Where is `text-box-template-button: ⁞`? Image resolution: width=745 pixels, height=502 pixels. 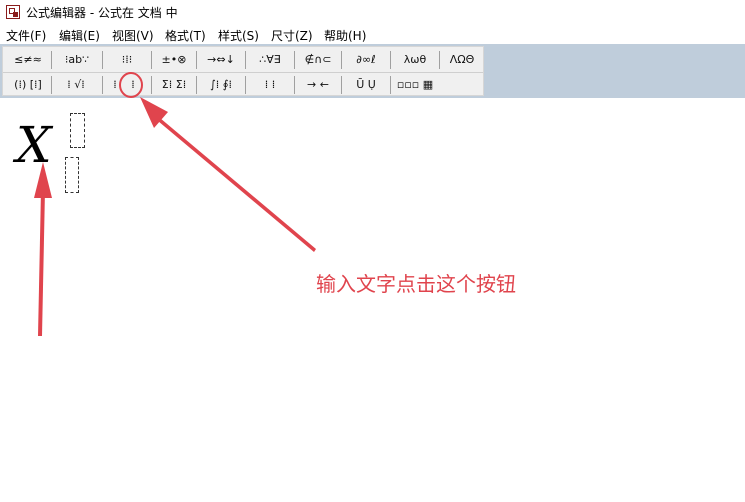
text-box-template-button: ⁞ is located at coordinates (133, 85).